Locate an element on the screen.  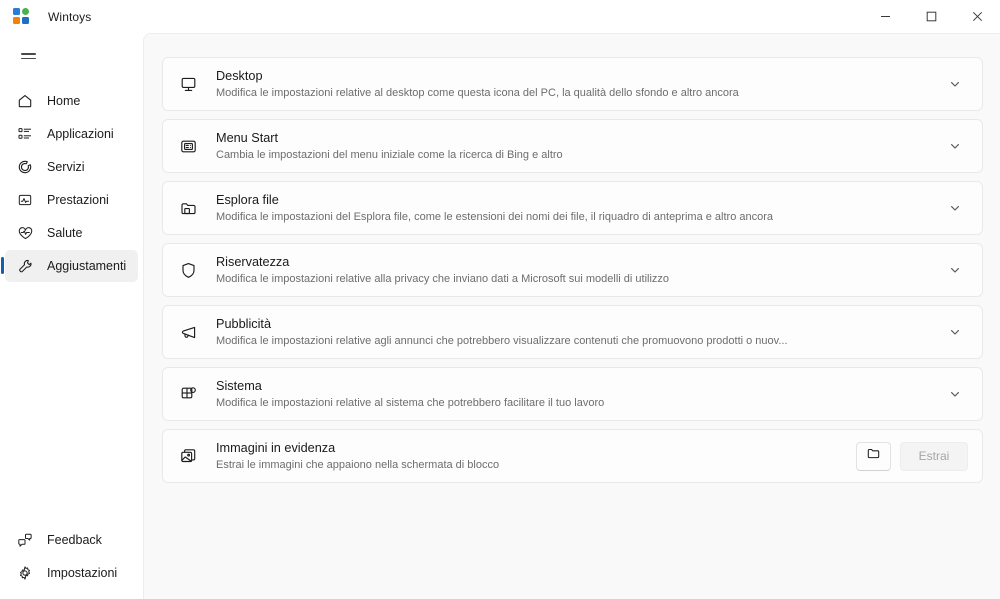
close-icon is located at coordinates (977, 16).